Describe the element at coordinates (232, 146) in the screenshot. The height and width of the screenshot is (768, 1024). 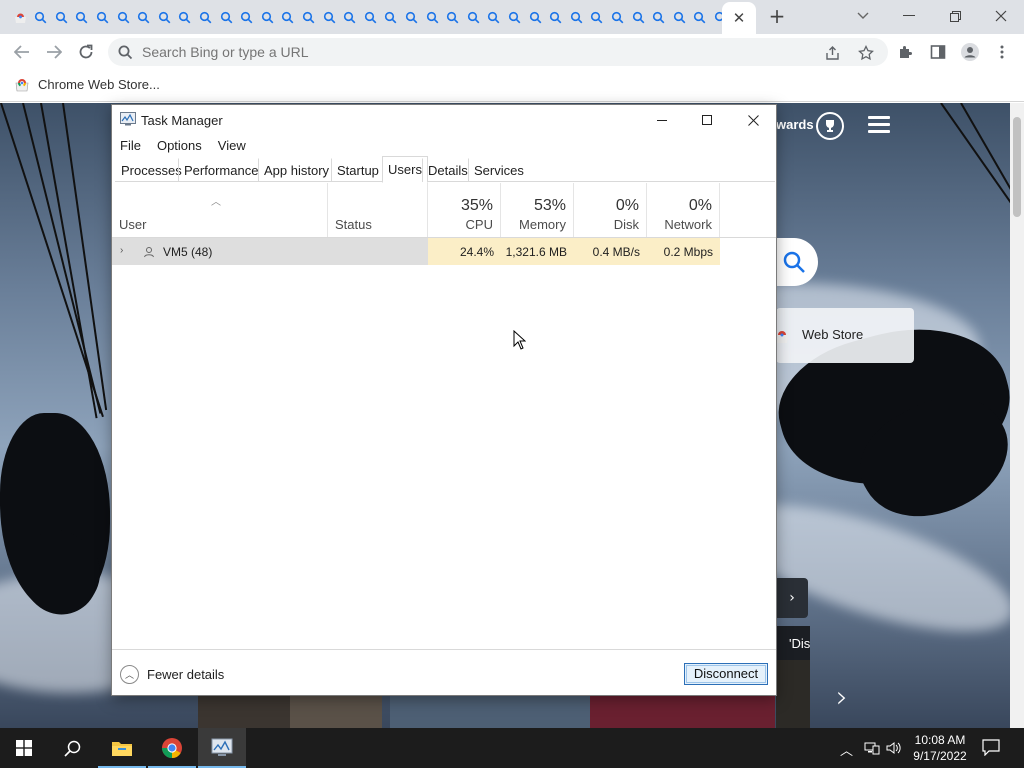
I see `menu-view: View` at that location.